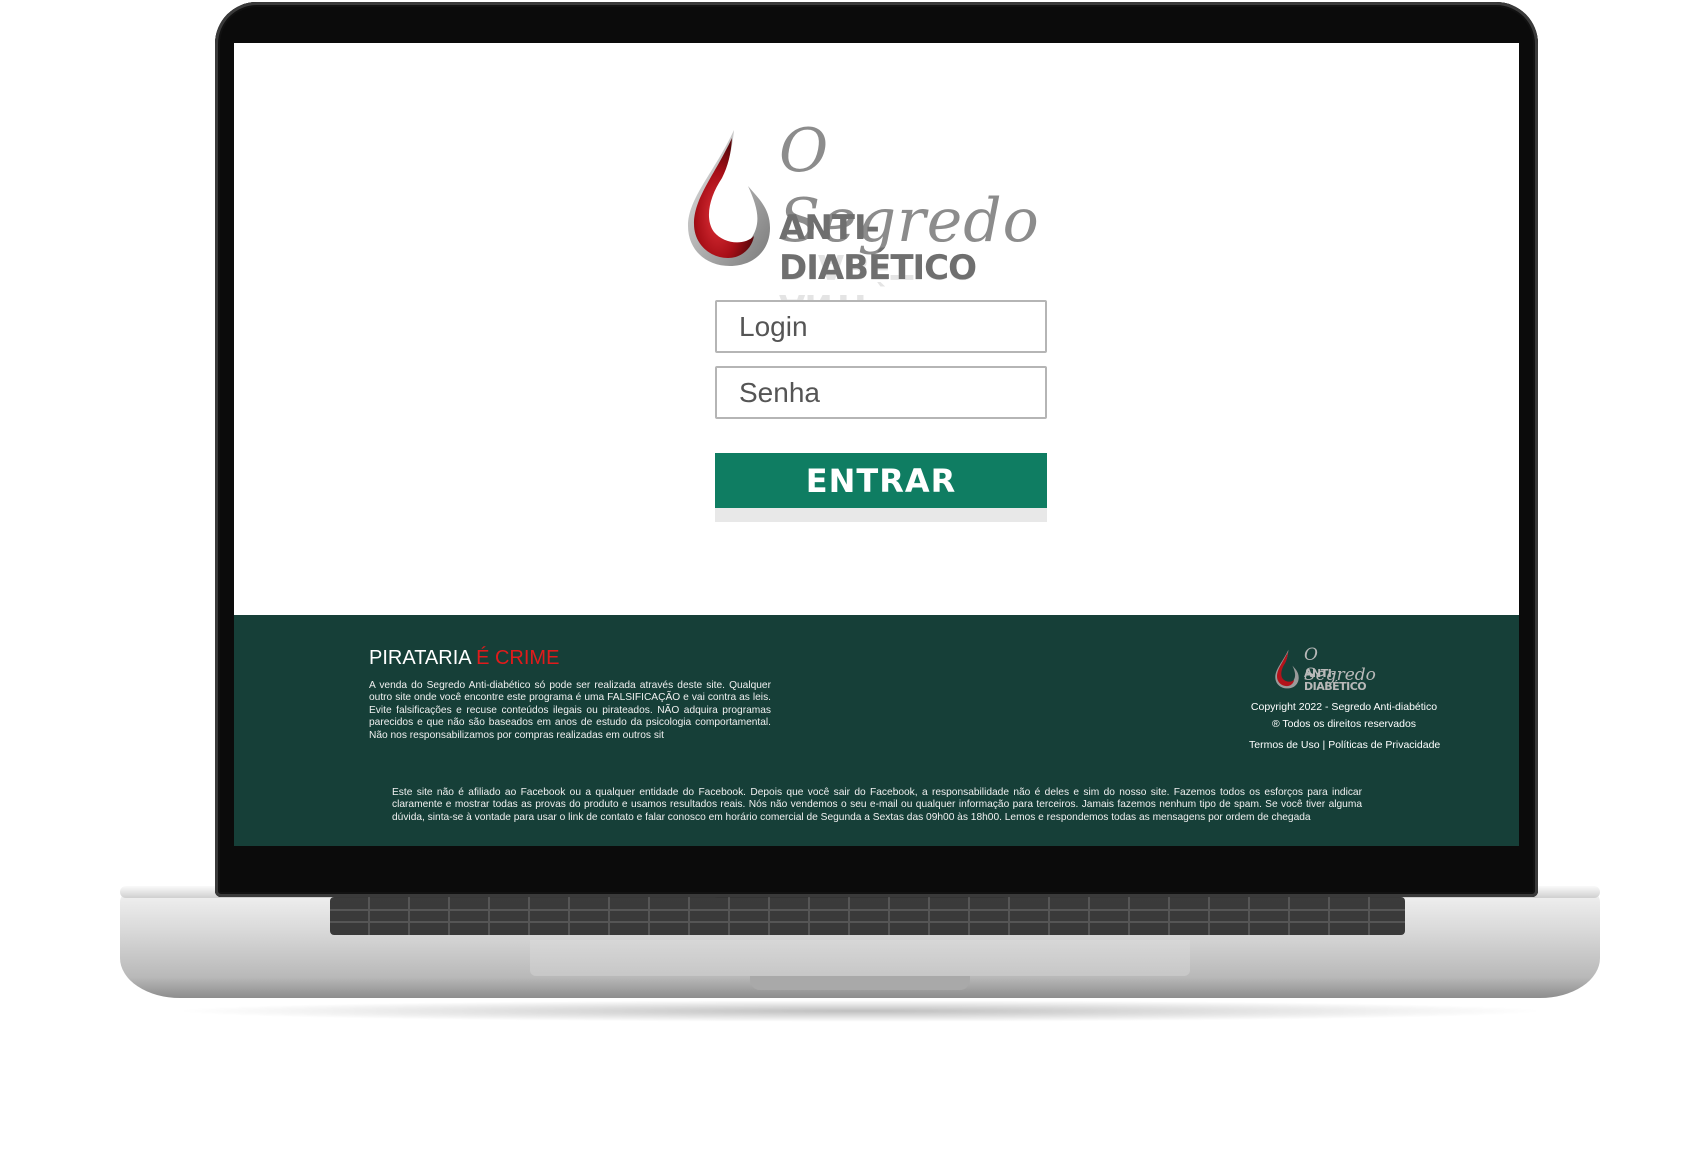 This screenshot has height=1168, width=1703. I want to click on piracy-title-text: PIRATARIA, so click(420, 658).